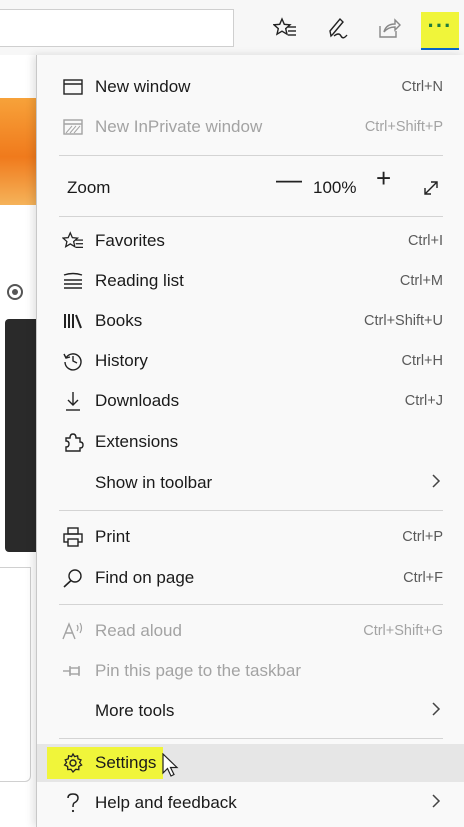 The height and width of the screenshot is (827, 464). I want to click on menu-shortcut: Ctrl+J, so click(423, 401).